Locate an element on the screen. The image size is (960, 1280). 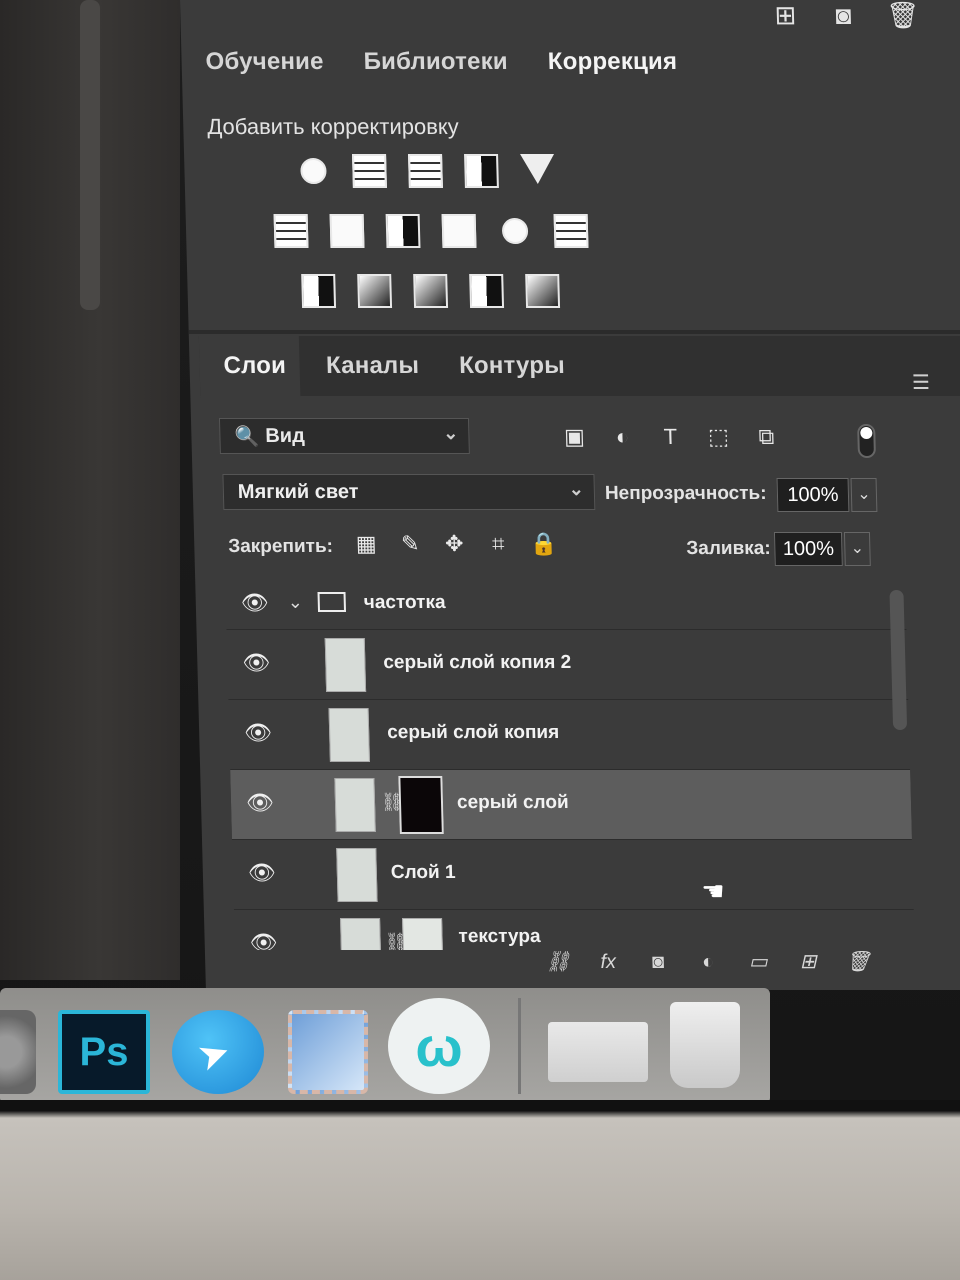
tab-learn: Обучение is located at coordinates (264, 62).